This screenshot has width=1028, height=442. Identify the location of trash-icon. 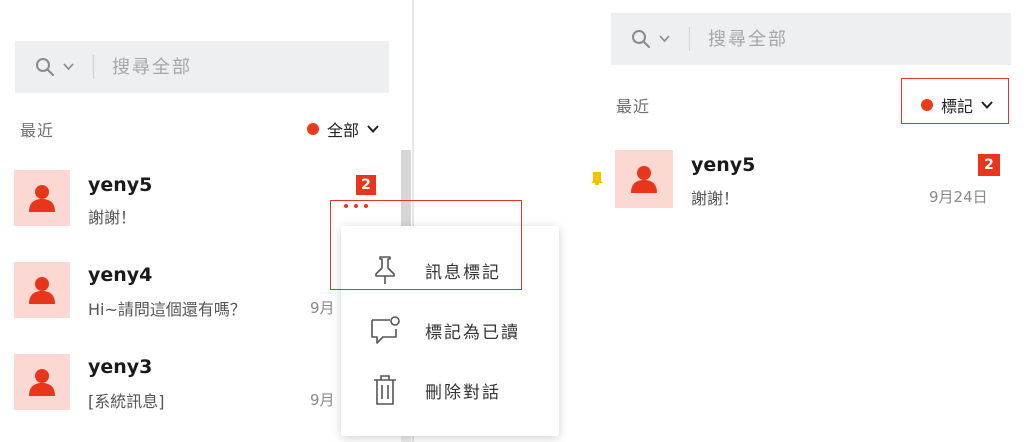
(385, 390).